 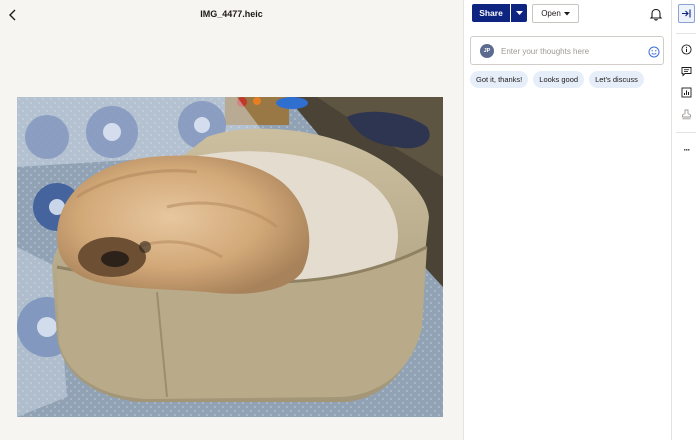 I want to click on open-button: Open, so click(x=555, y=13).